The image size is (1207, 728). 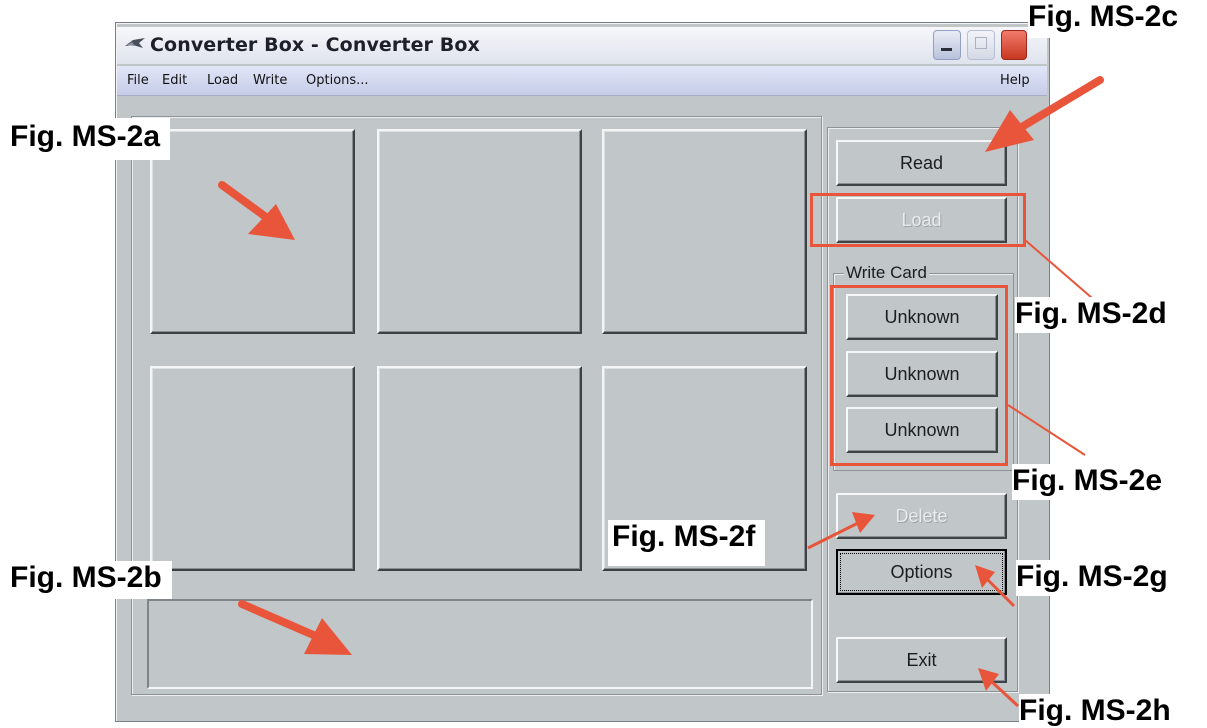 I want to click on fig-label-2e: Fig. MS-2e, so click(x=1089, y=482).